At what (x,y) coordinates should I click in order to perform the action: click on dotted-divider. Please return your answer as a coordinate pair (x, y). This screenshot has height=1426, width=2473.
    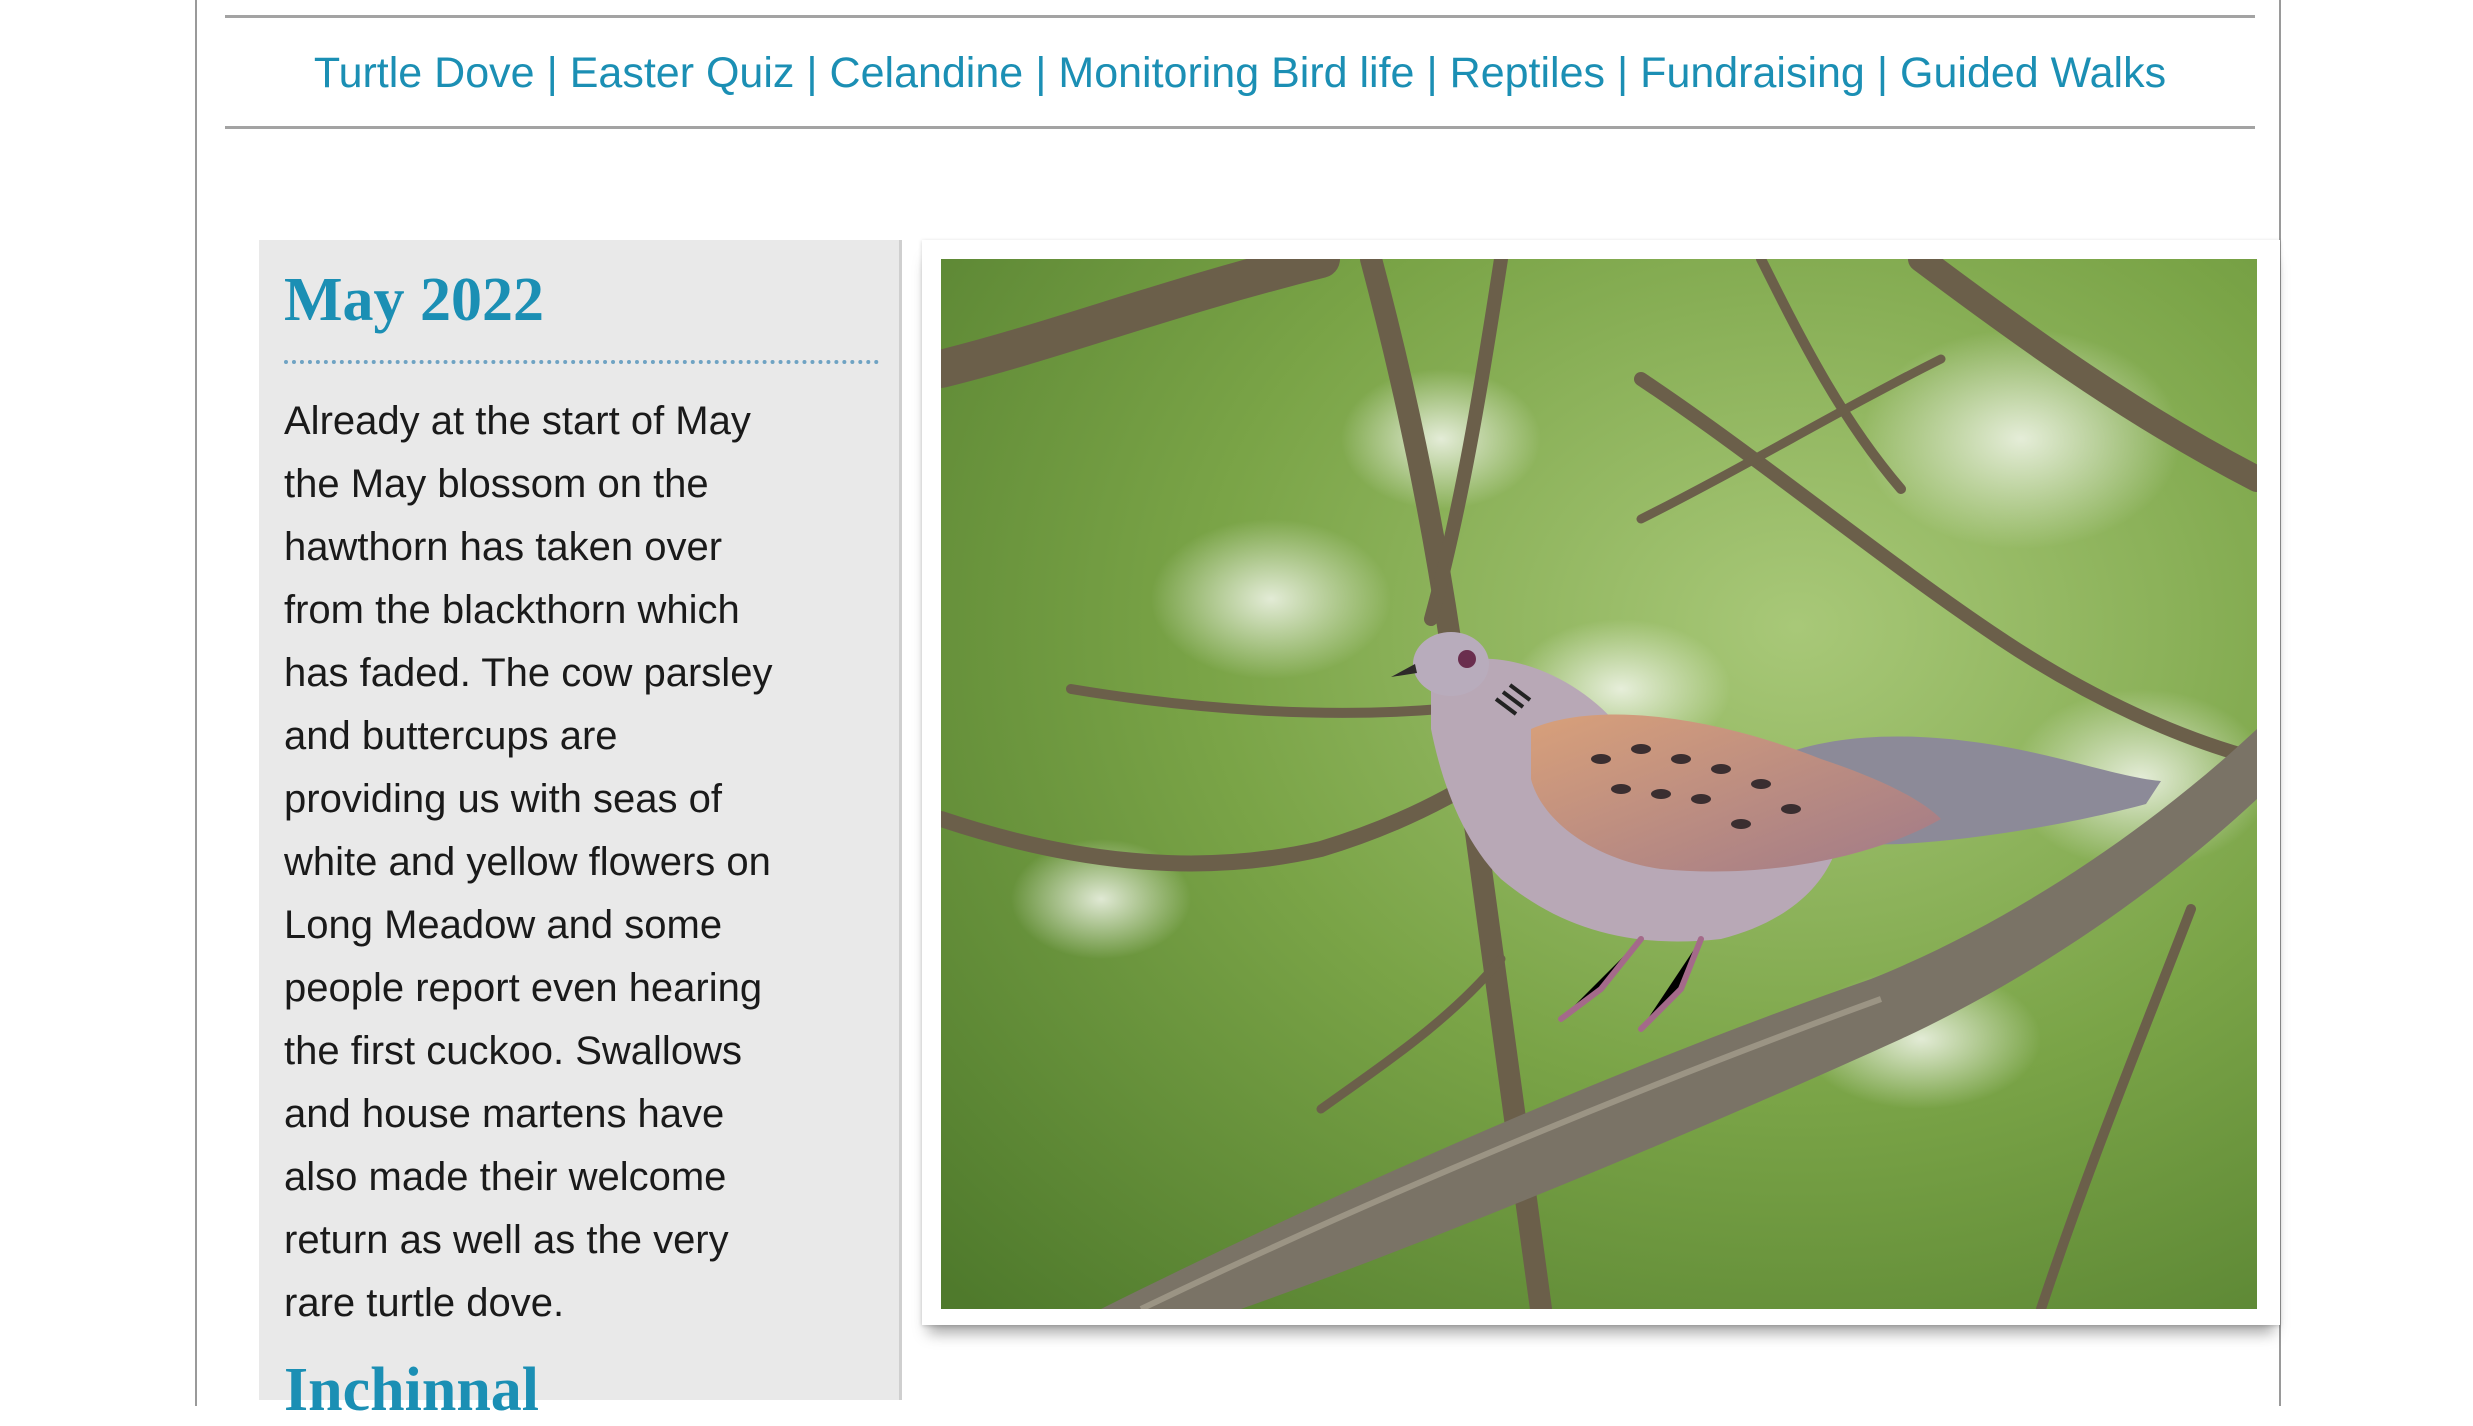
    Looking at the image, I should click on (581, 362).